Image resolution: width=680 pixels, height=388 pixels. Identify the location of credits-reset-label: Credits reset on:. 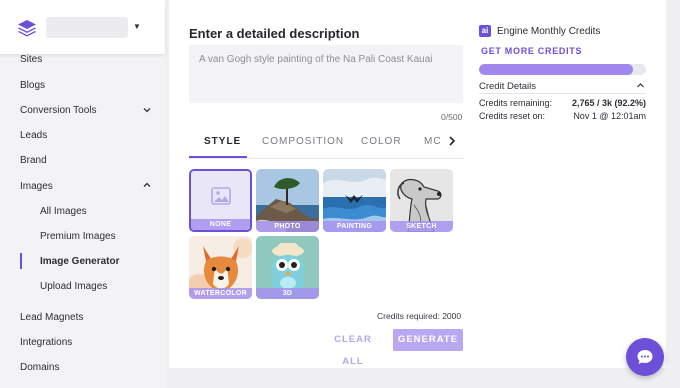
(512, 116).